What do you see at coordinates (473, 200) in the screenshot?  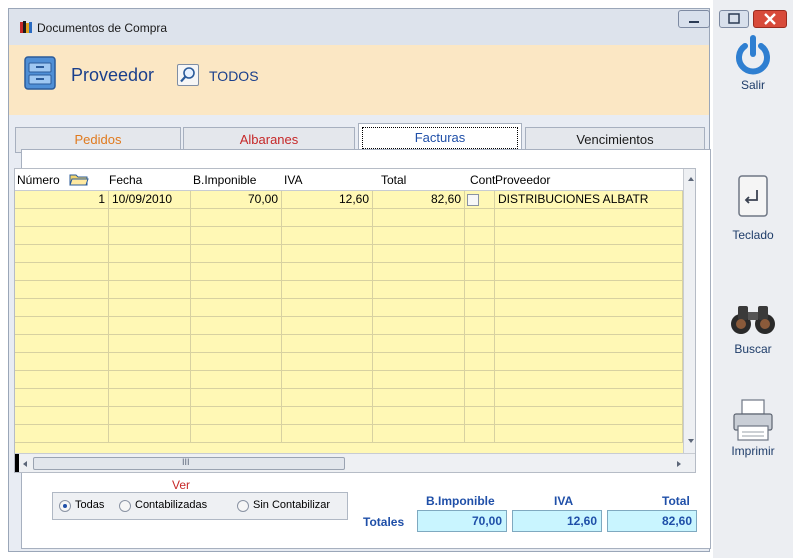 I see `contabilizada-checkbox` at bounding box center [473, 200].